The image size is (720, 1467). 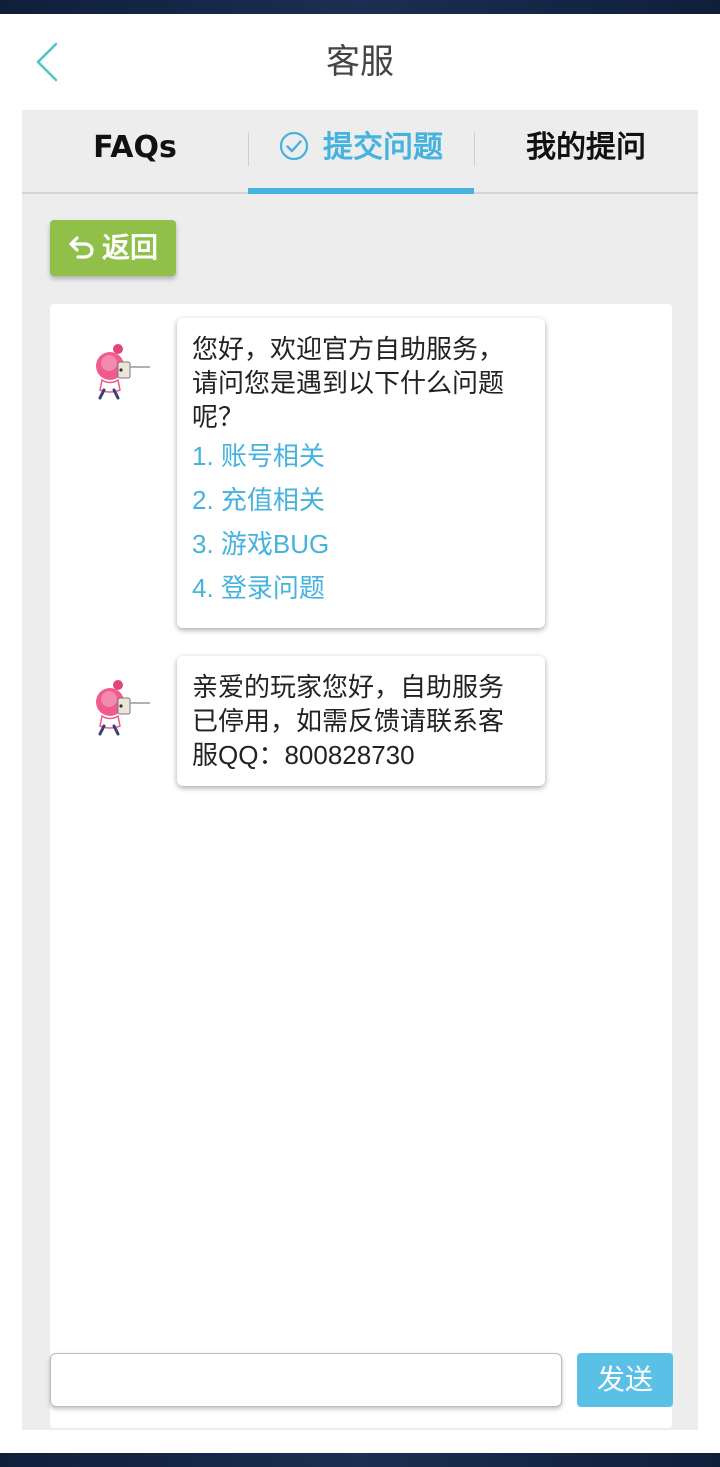 What do you see at coordinates (360, 456) in the screenshot?
I see `option-account: 1. 账号相关` at bounding box center [360, 456].